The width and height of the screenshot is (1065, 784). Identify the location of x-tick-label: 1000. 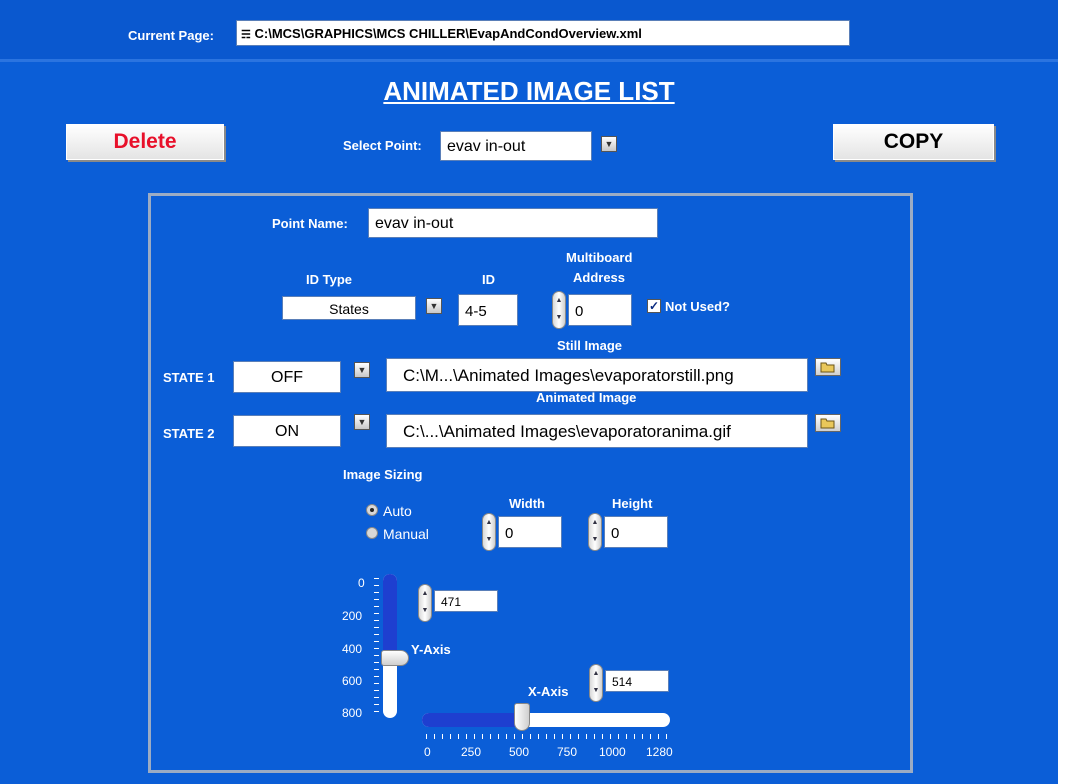
(612, 752).